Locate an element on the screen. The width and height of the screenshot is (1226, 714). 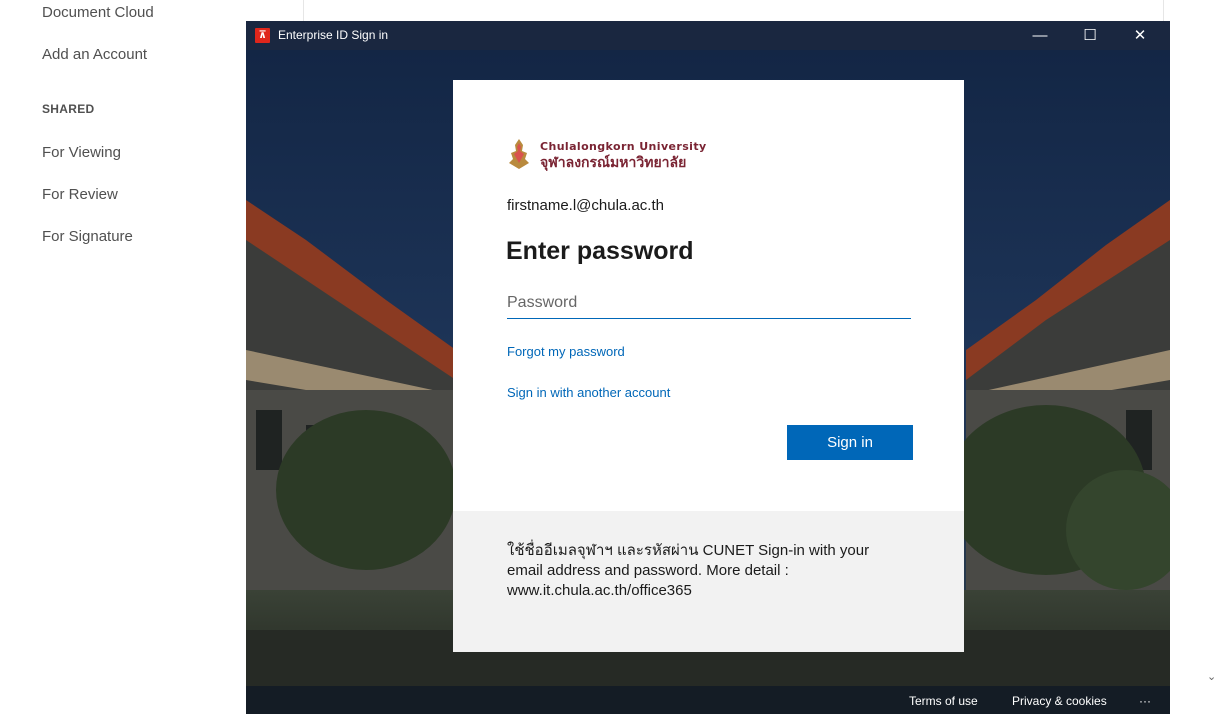
sidebar-item-for-signature: For Signature is located at coordinates (87, 236).